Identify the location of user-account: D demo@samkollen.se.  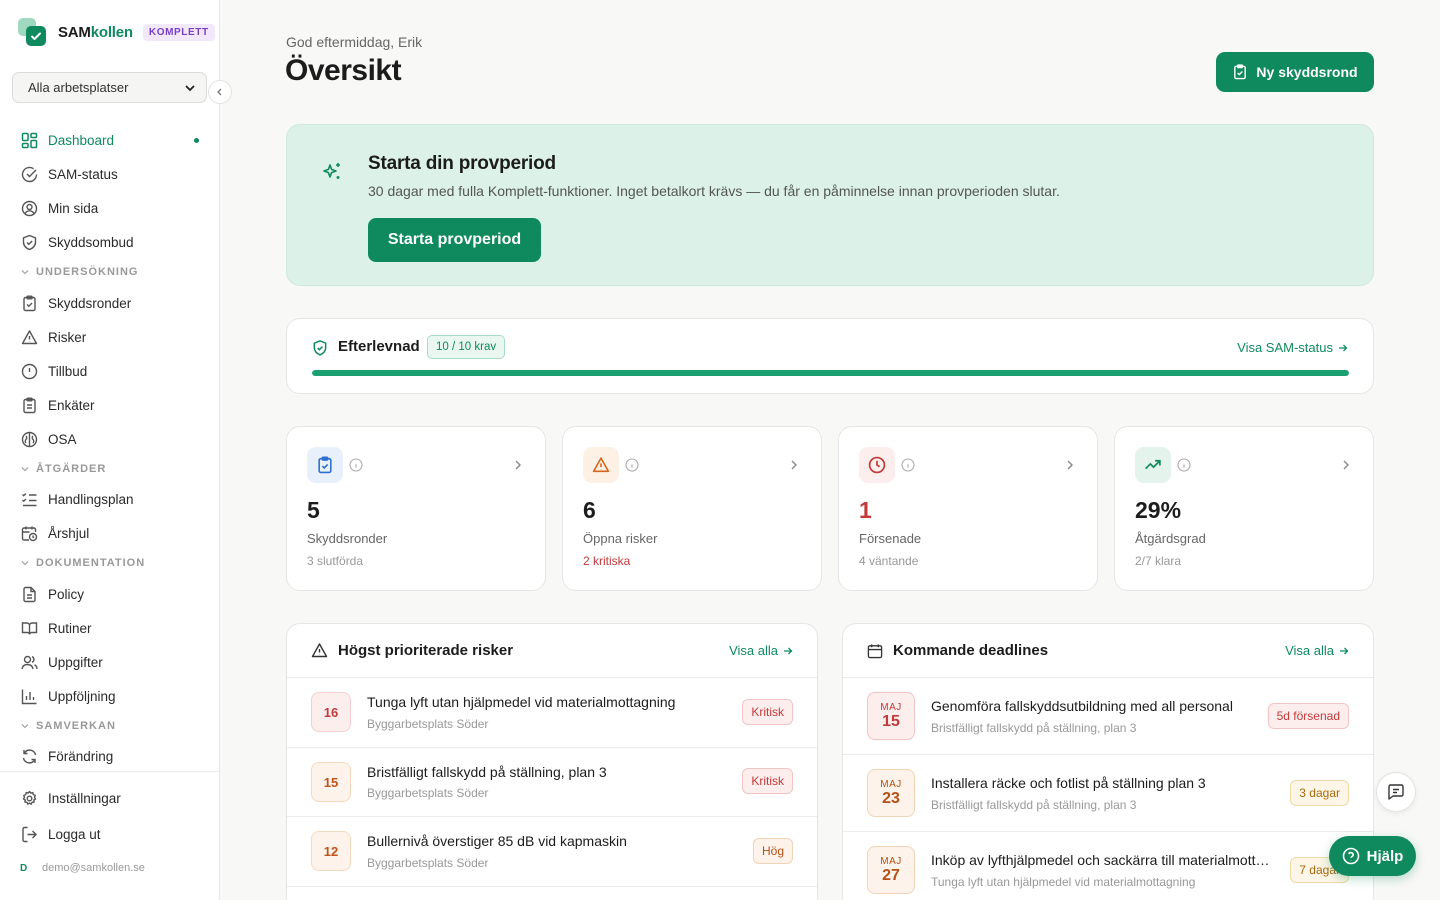
(82, 868).